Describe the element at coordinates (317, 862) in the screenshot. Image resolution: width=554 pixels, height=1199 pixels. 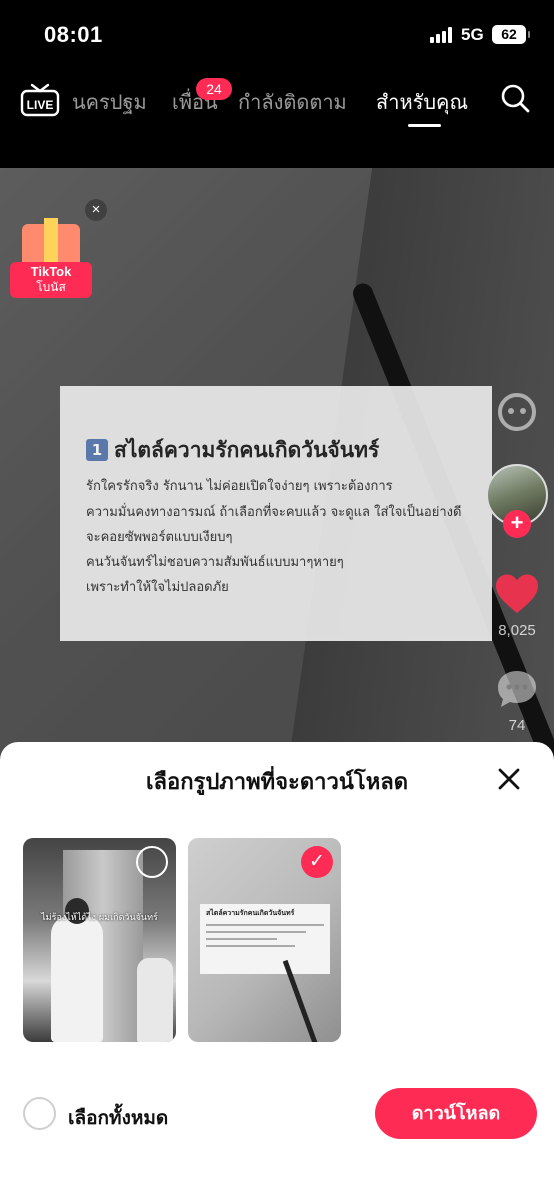
I see `selected-check-icon: ✓` at that location.